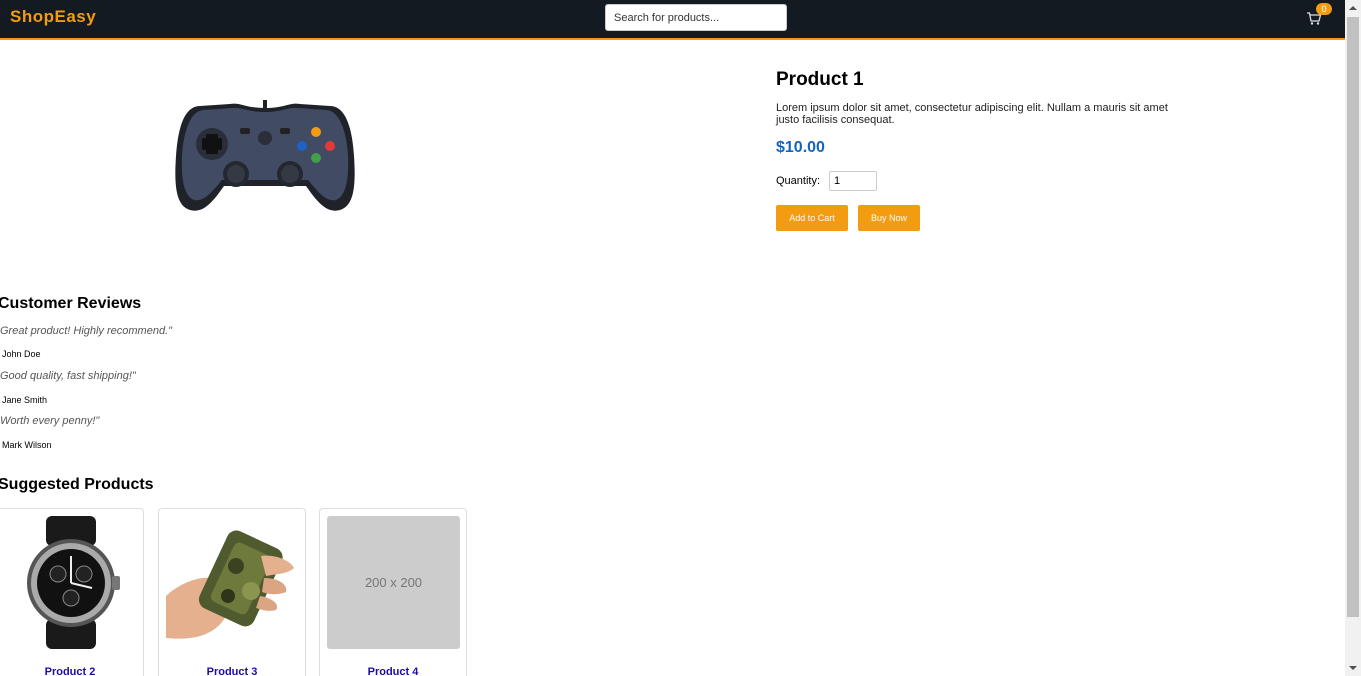 This screenshot has width=1361, height=676. What do you see at coordinates (798, 181) in the screenshot?
I see `quantity-label: Quantity:` at bounding box center [798, 181].